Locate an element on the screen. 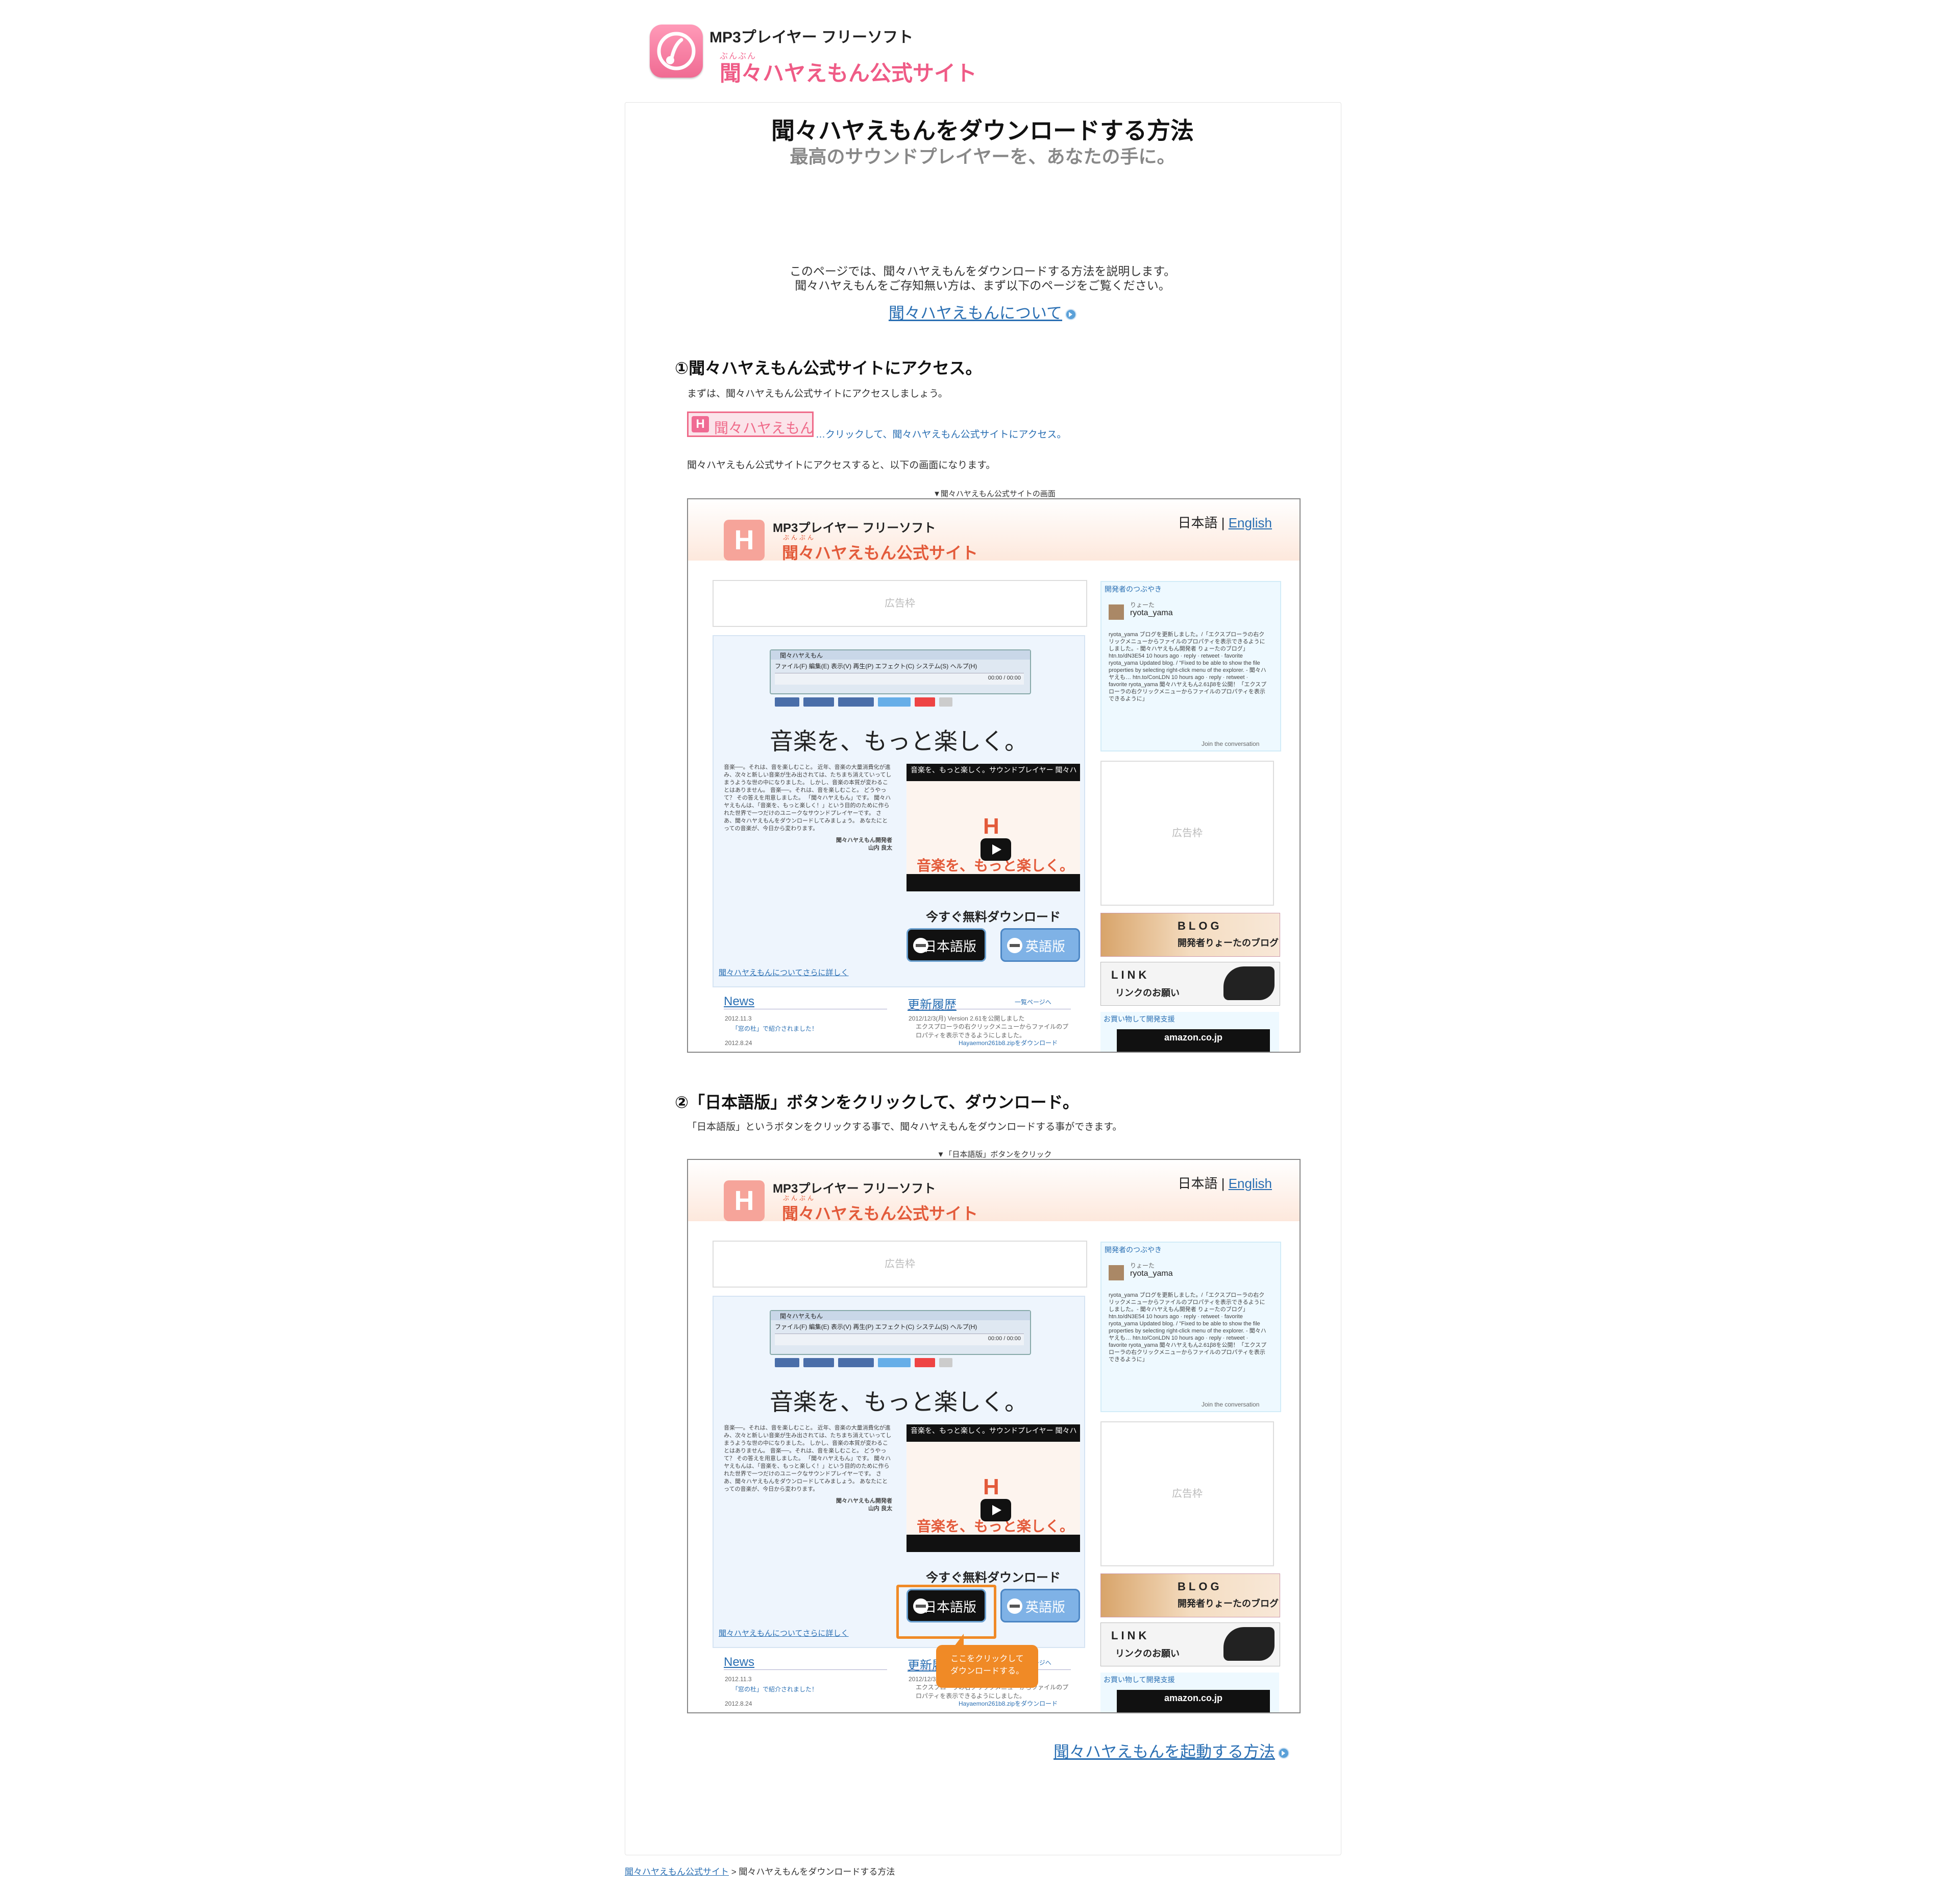 The image size is (1960, 1890). screenshot-title: 聞々ハヤえもん公式サイト is located at coordinates (880, 1213).